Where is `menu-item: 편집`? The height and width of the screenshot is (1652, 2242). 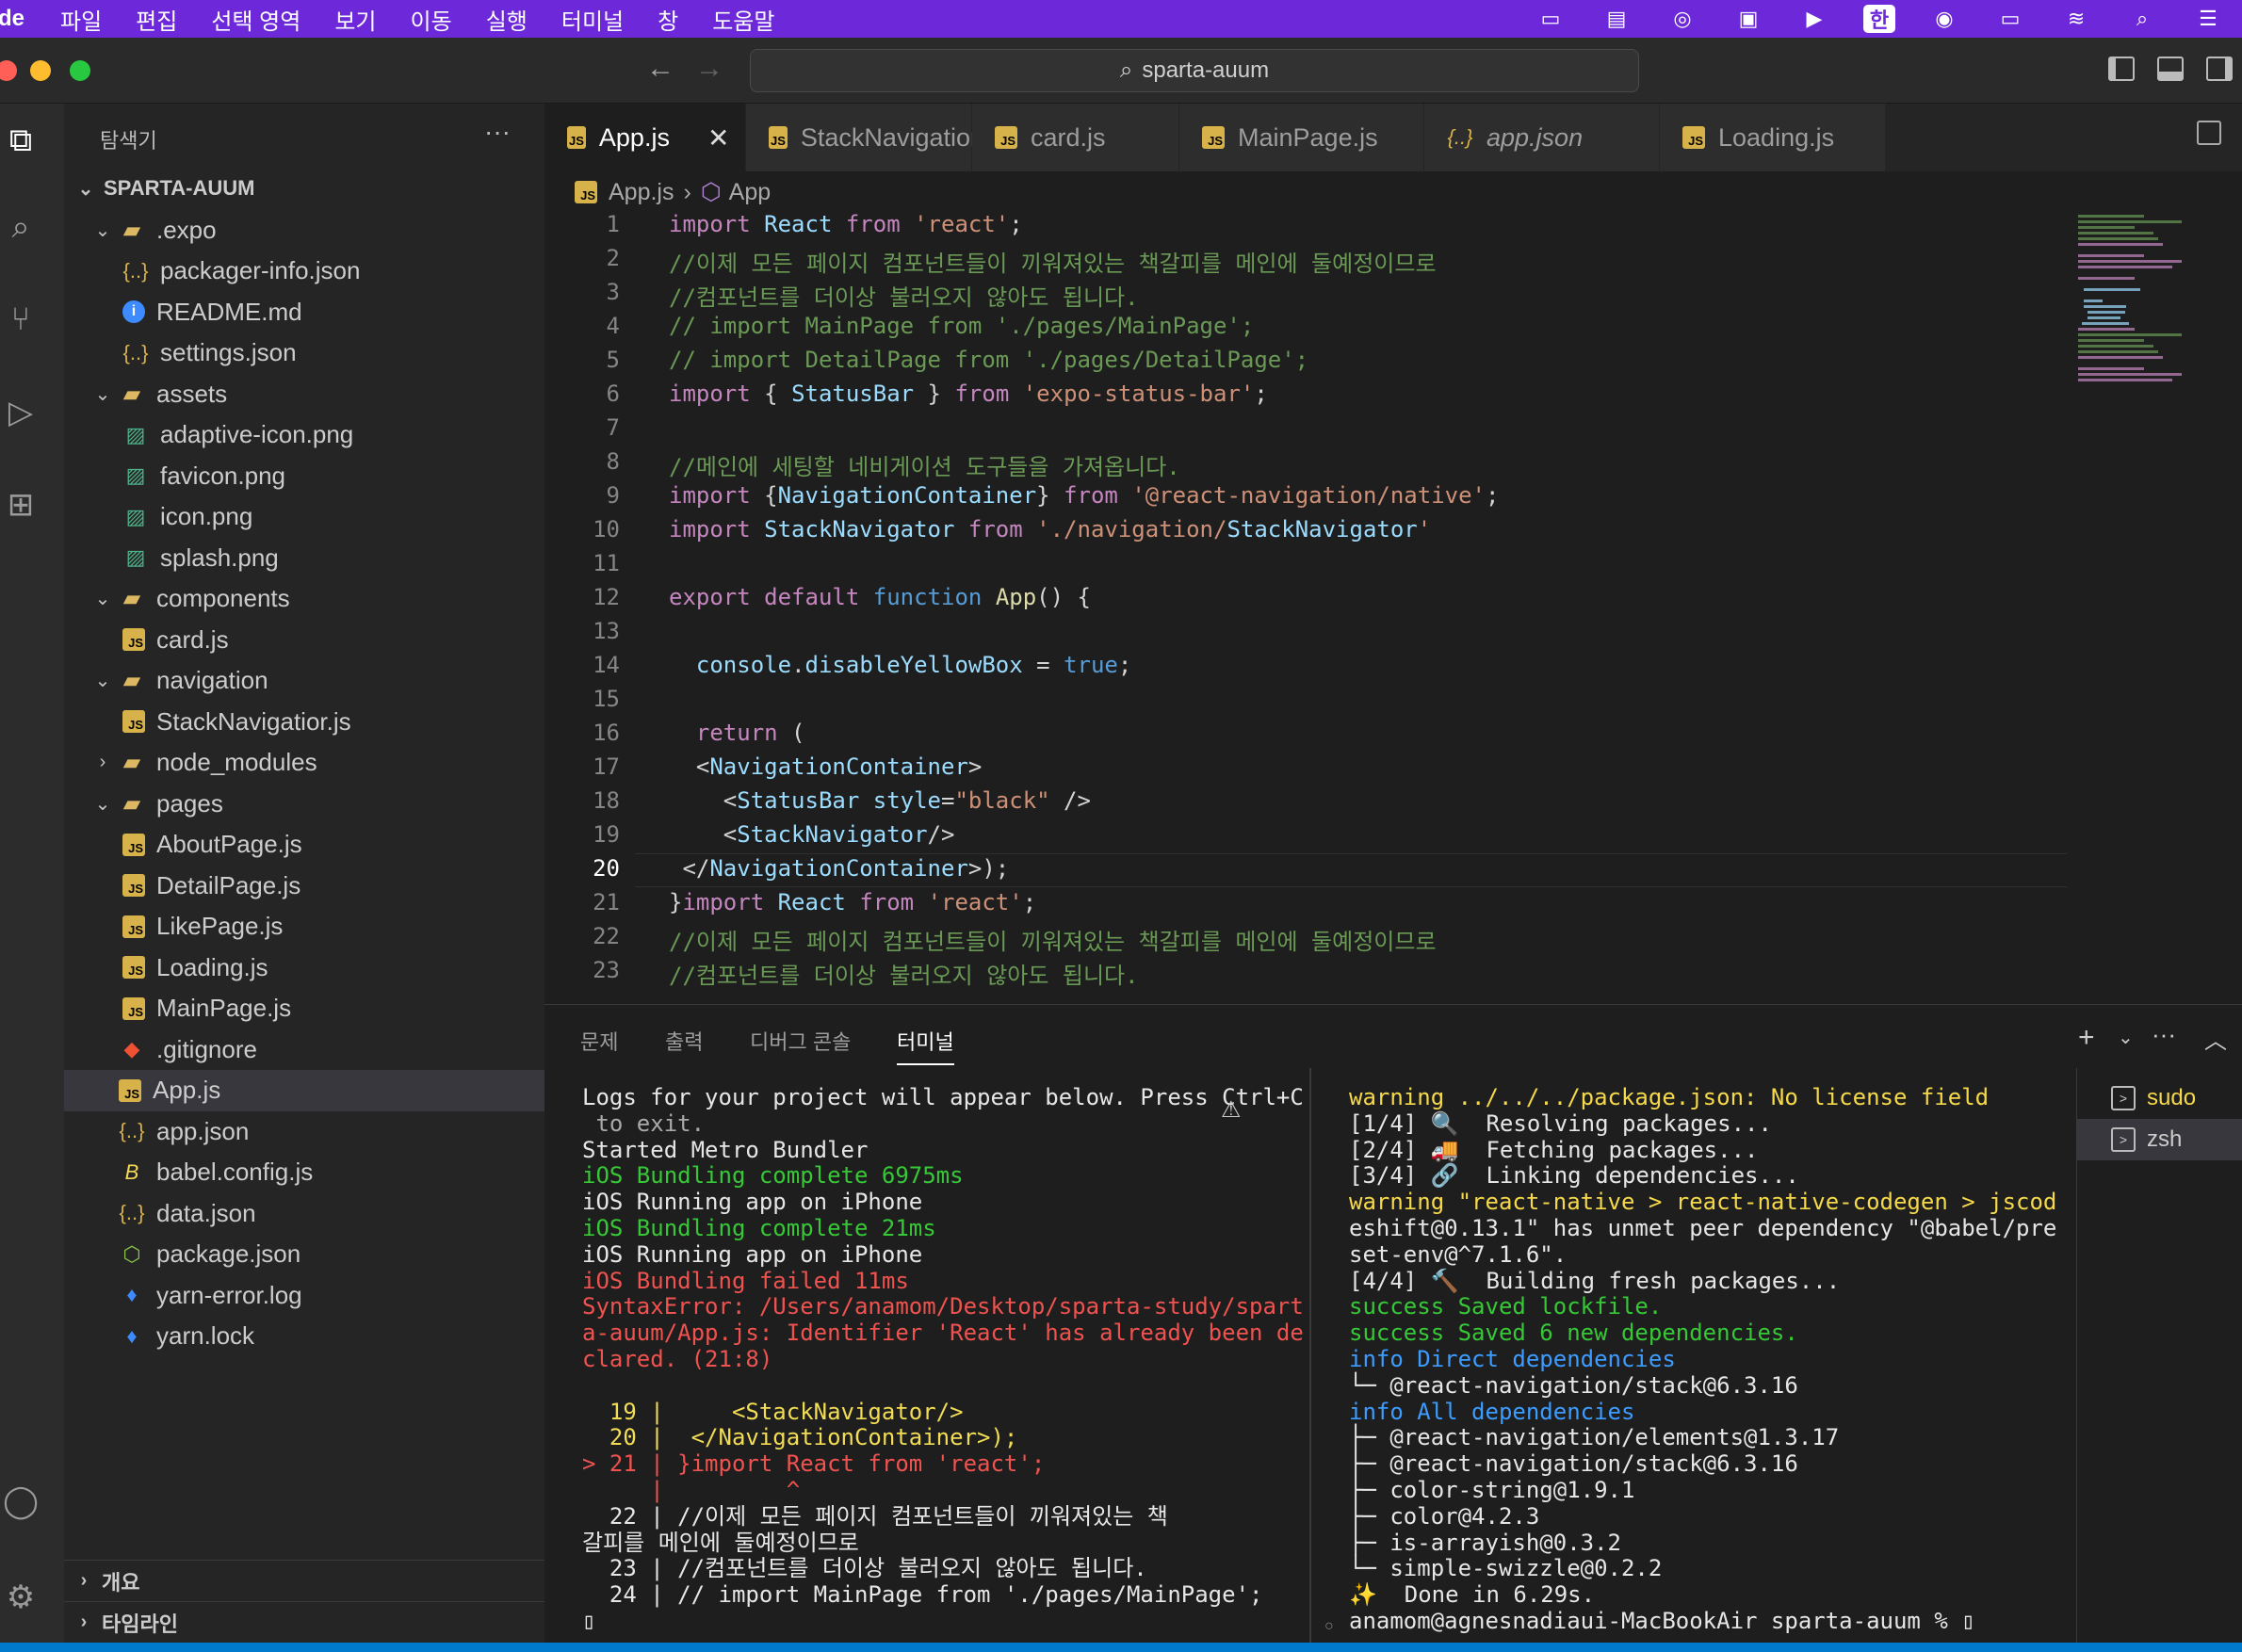
menu-item: 편집 is located at coordinates (156, 22).